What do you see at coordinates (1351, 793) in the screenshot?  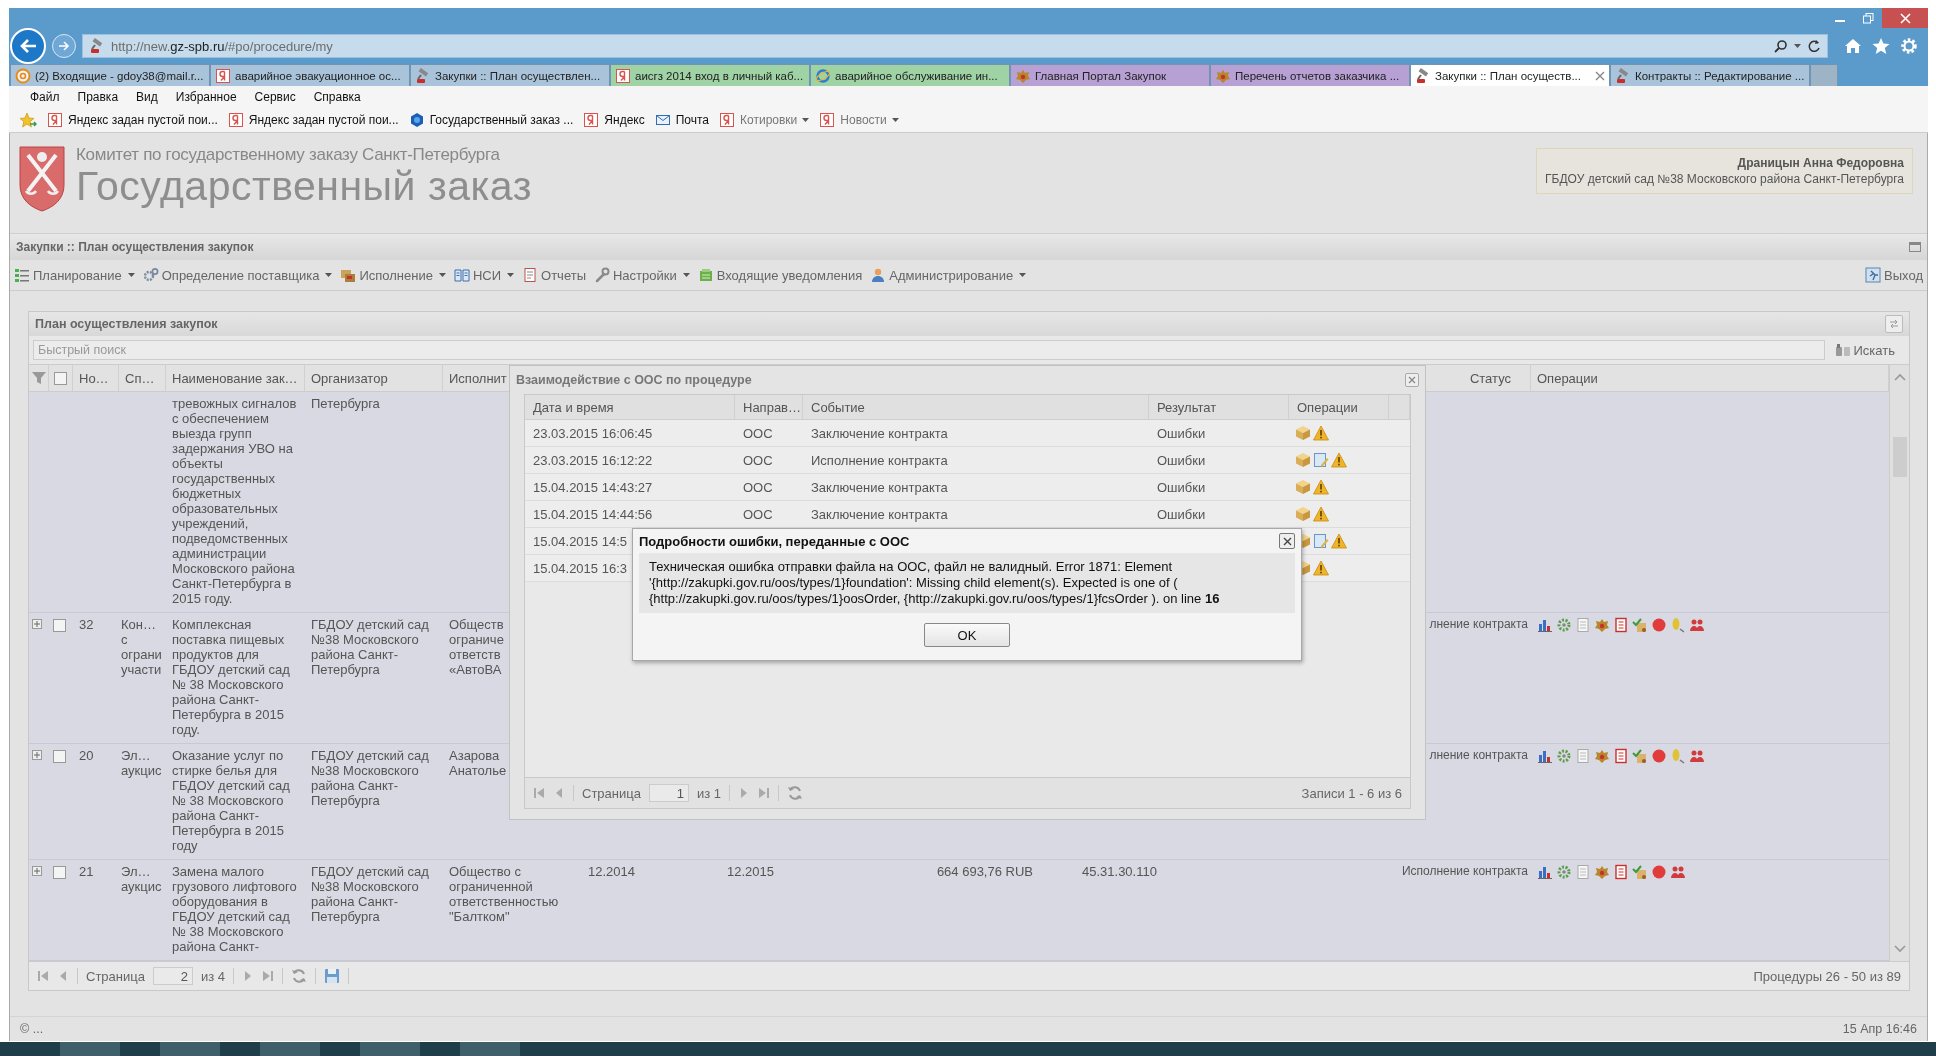 I see `record-count: Записи 1 - 6 из 6` at bounding box center [1351, 793].